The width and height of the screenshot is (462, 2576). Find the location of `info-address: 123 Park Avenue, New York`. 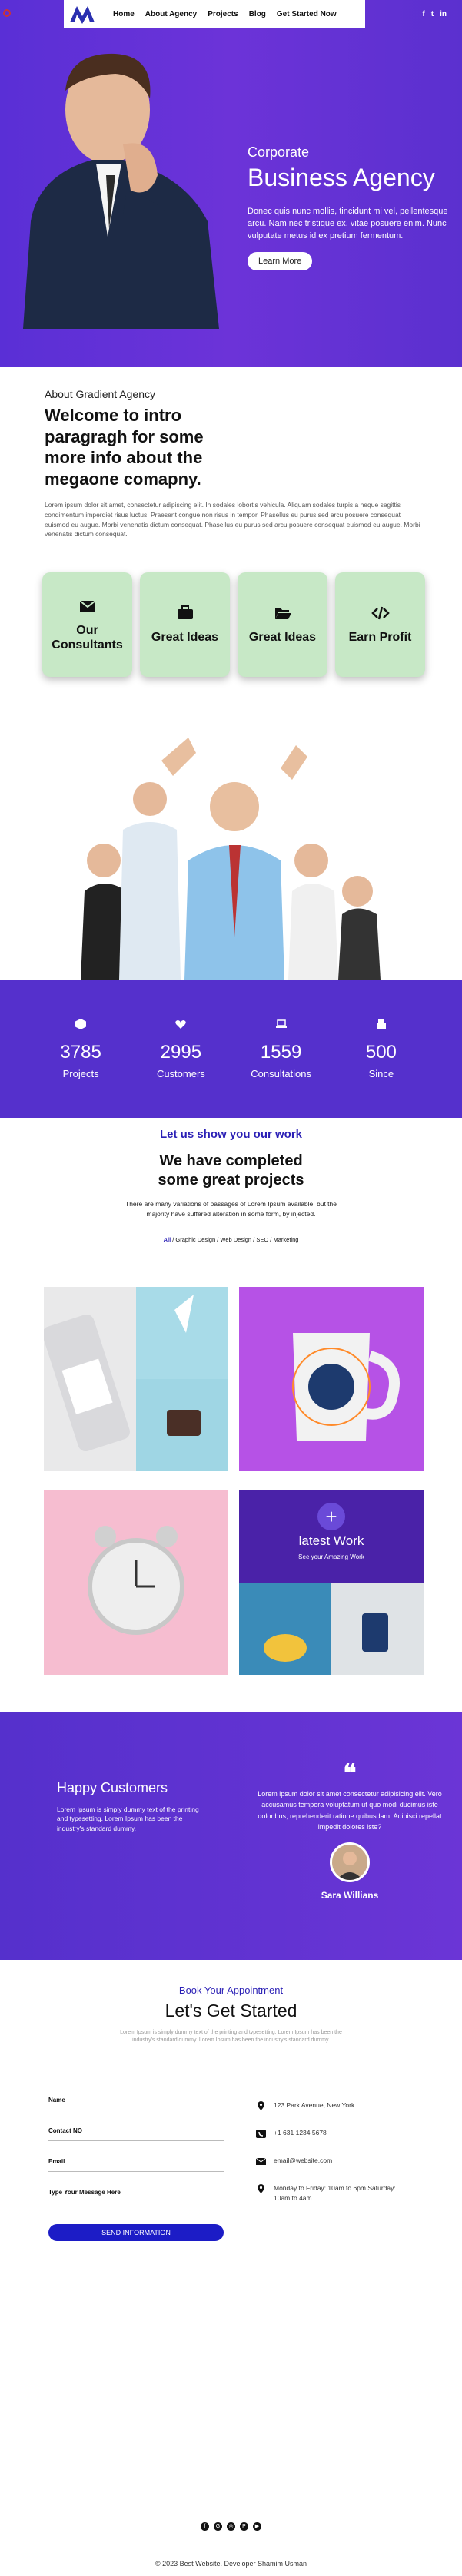

info-address: 123 Park Avenue, New York is located at coordinates (348, 2105).